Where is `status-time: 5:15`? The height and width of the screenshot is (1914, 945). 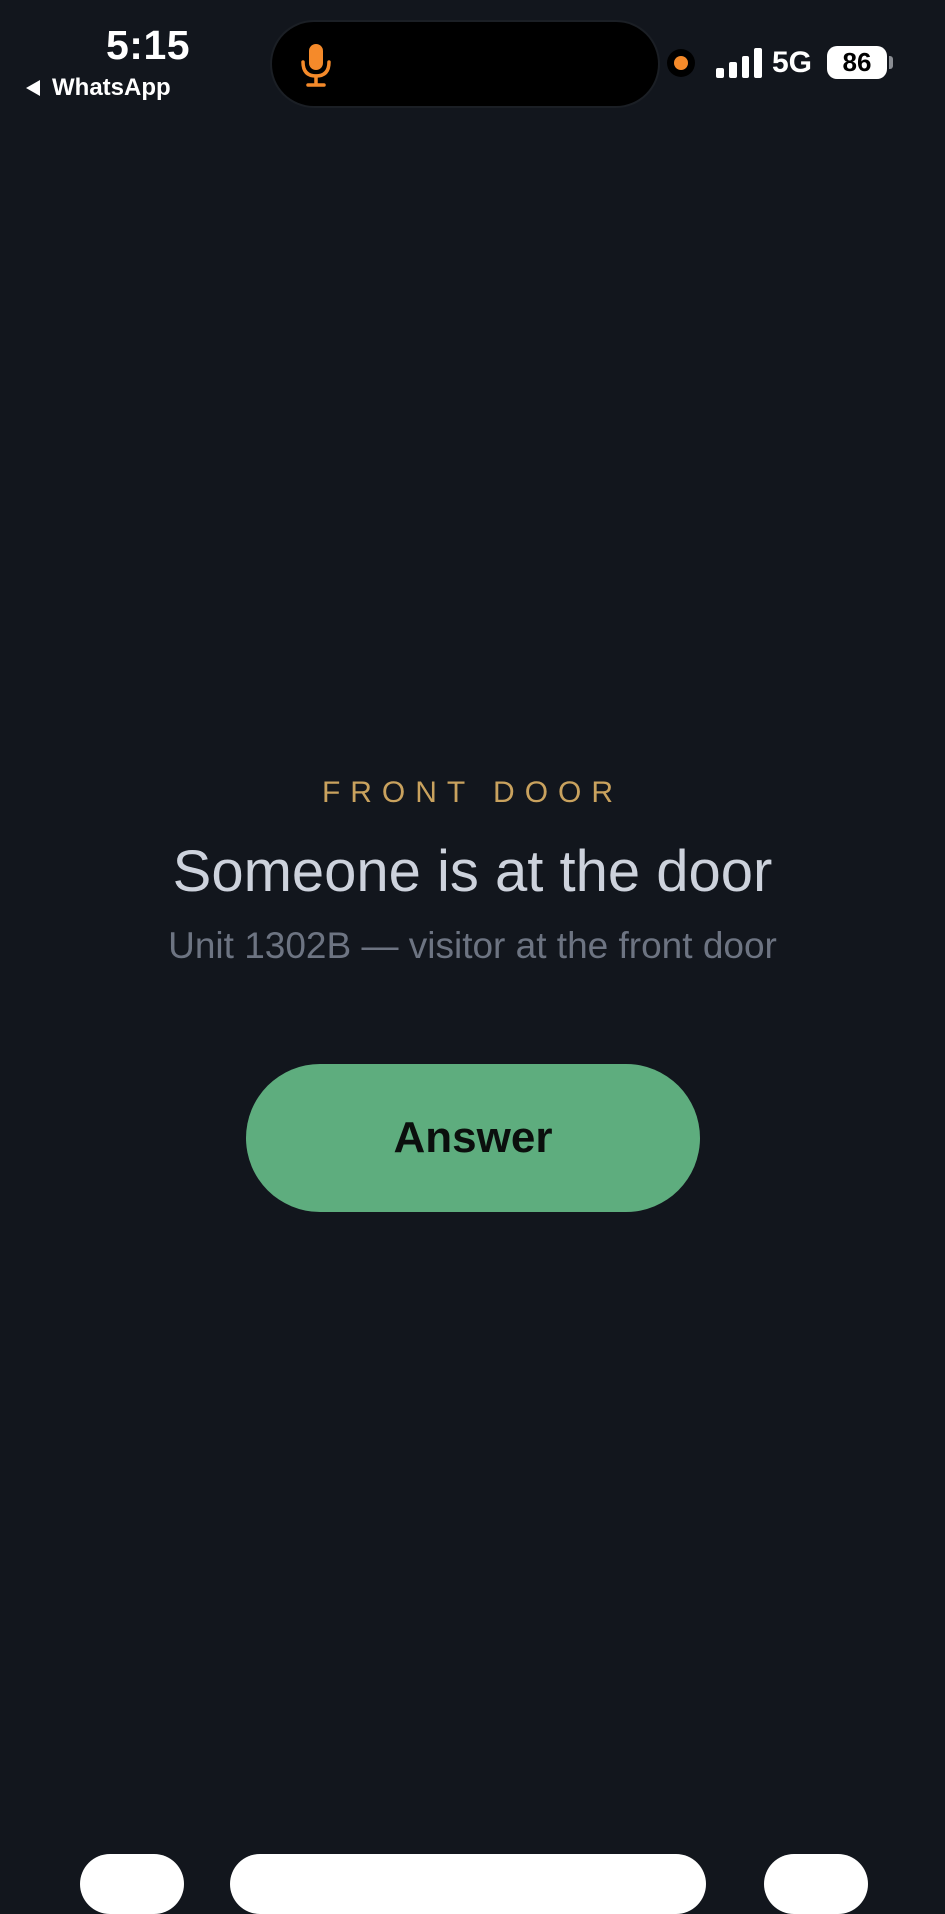 status-time: 5:15 is located at coordinates (148, 45).